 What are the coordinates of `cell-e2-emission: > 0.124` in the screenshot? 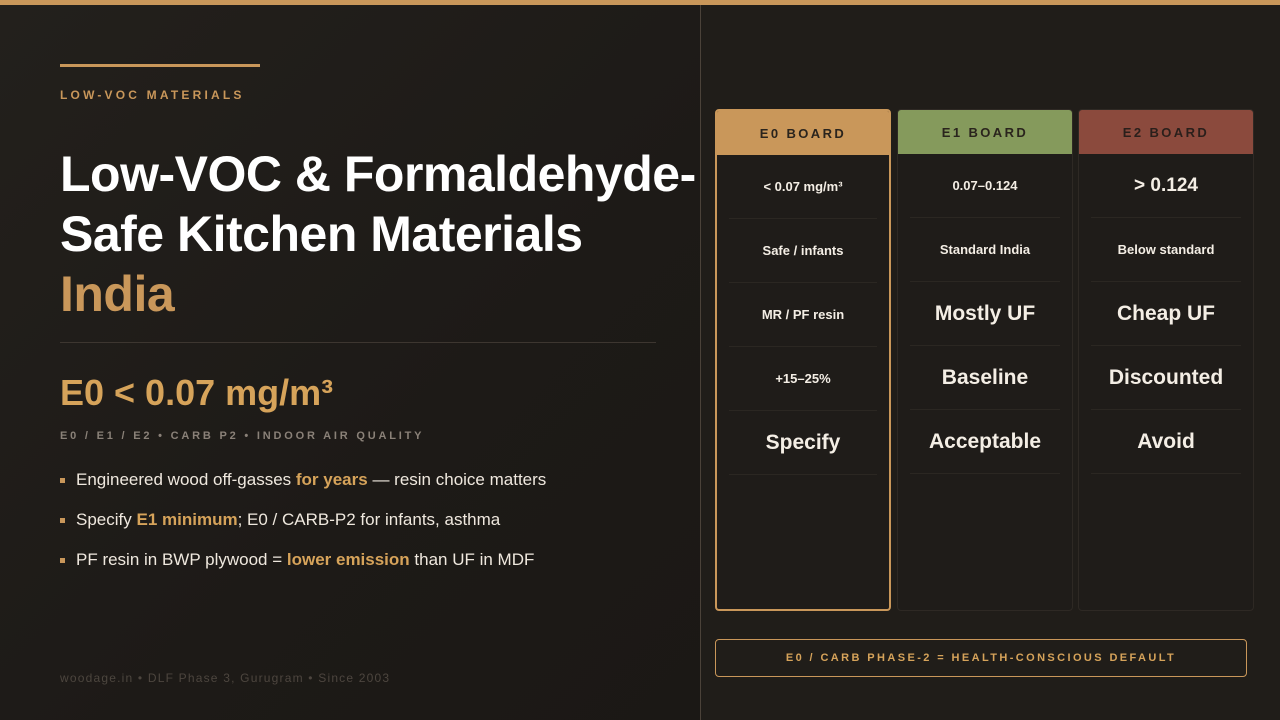 It's located at (1166, 186).